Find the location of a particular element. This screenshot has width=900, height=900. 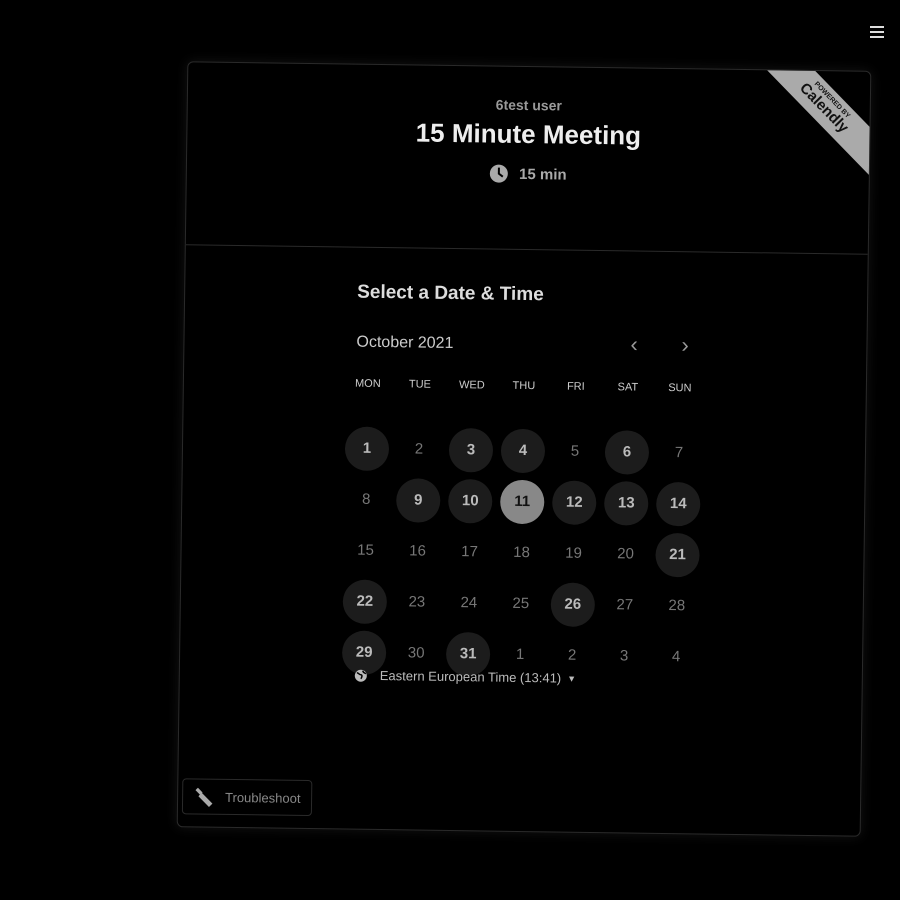

timezone-label: Eastern European Time (13:41) is located at coordinates (470, 677).